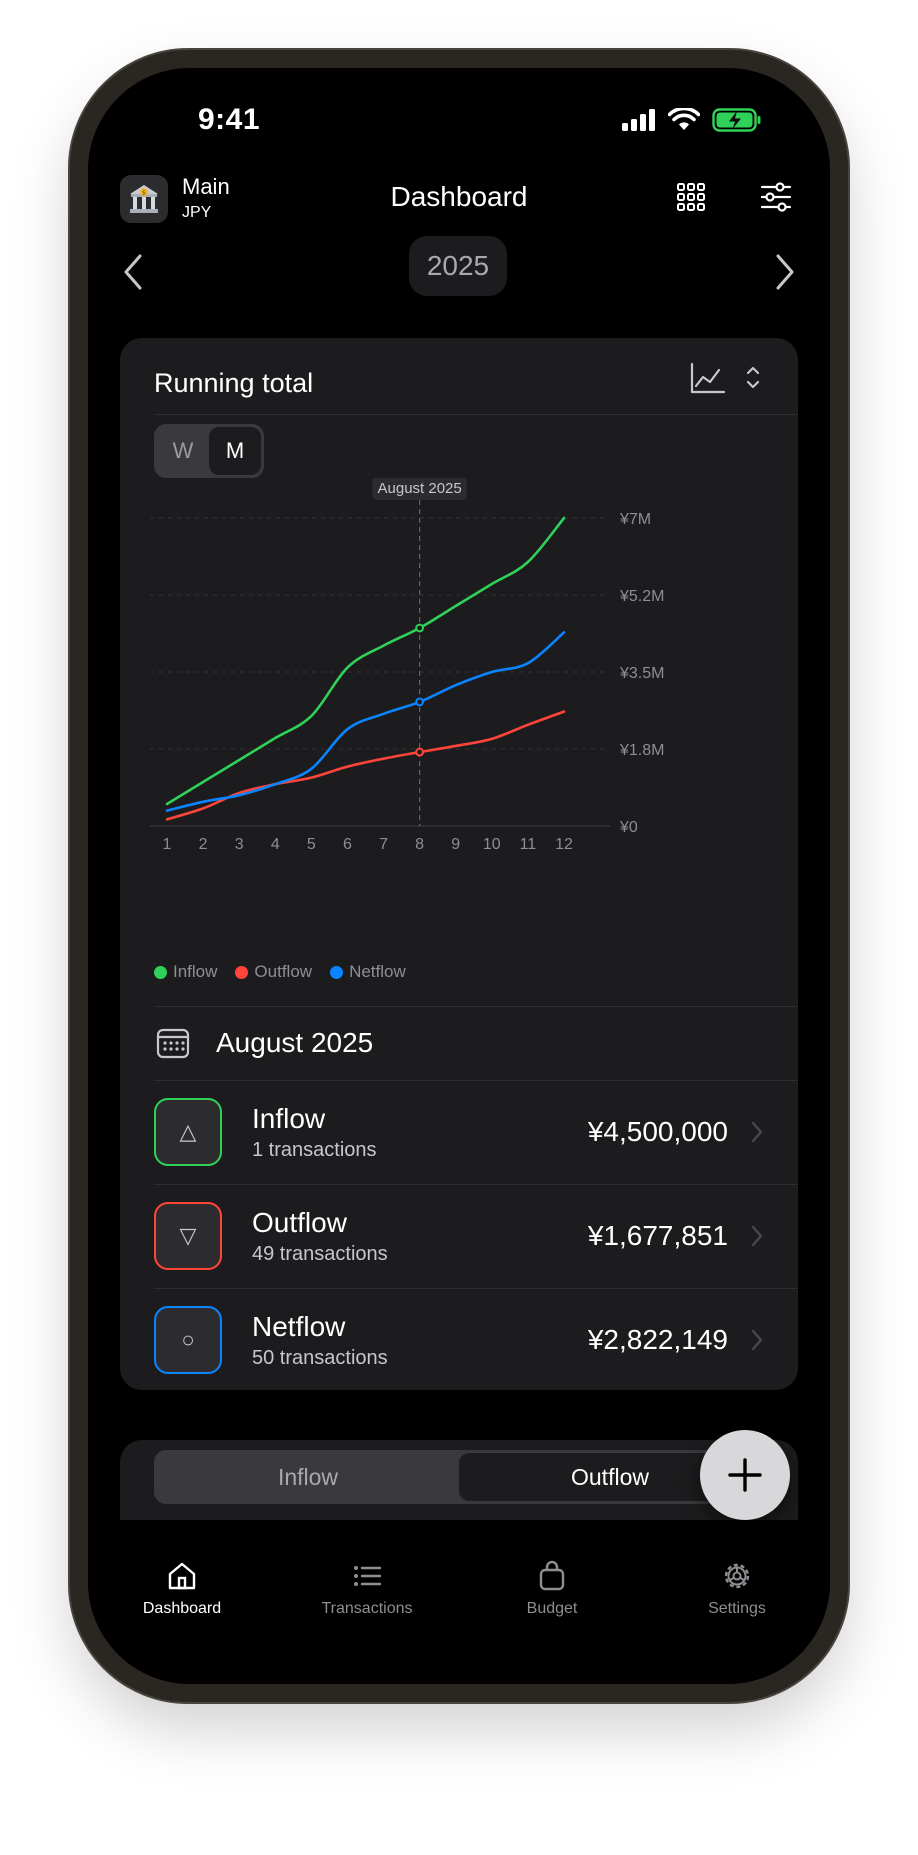 The width and height of the screenshot is (918, 1855). Describe the element at coordinates (182, 1608) in the screenshot. I see `tab-label: Dashboard` at that location.